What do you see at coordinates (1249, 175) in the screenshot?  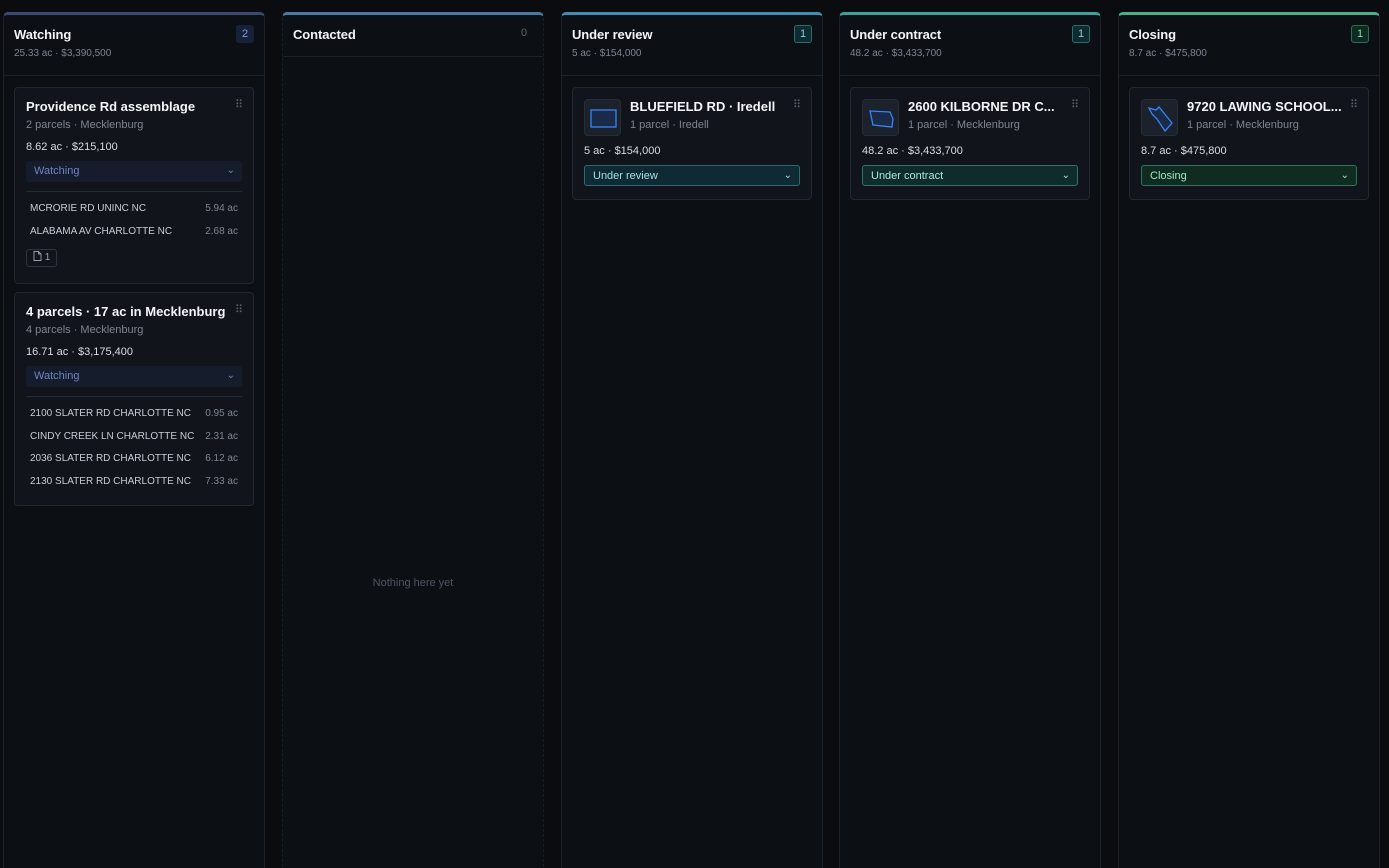 I see `status-select: Closing ⌄` at bounding box center [1249, 175].